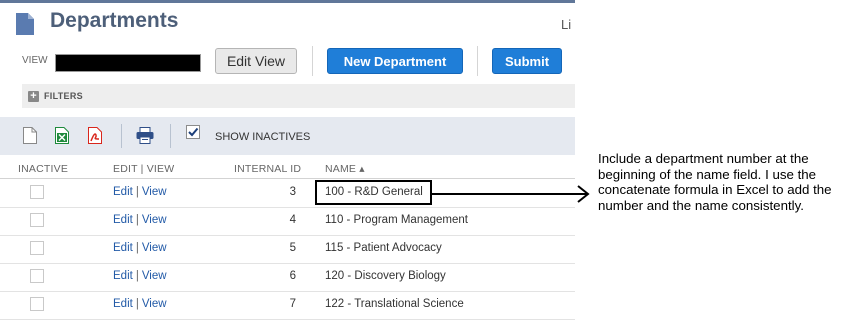 This screenshot has width=850, height=325. I want to click on name-cell: 115 - Patient Advocacy, so click(383, 248).